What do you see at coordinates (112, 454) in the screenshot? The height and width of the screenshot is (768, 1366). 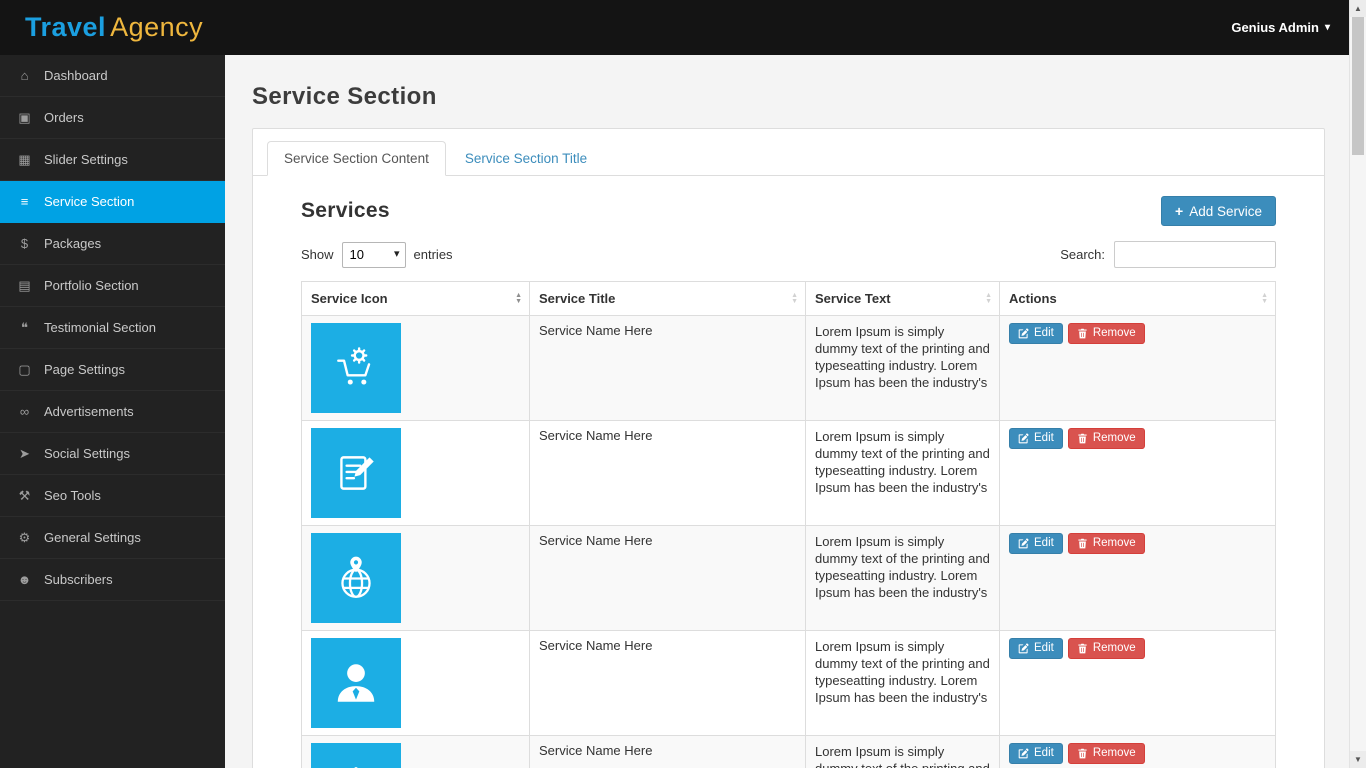 I see `sidebar-item-social-settings: ➤ Social Settings` at bounding box center [112, 454].